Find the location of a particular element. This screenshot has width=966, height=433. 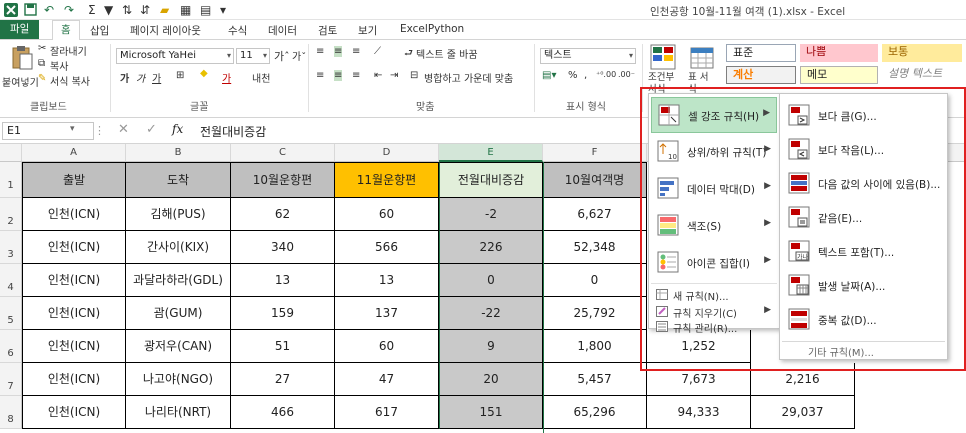

tab-page-layout: 페이지 레이아웃 is located at coordinates (165, 30).